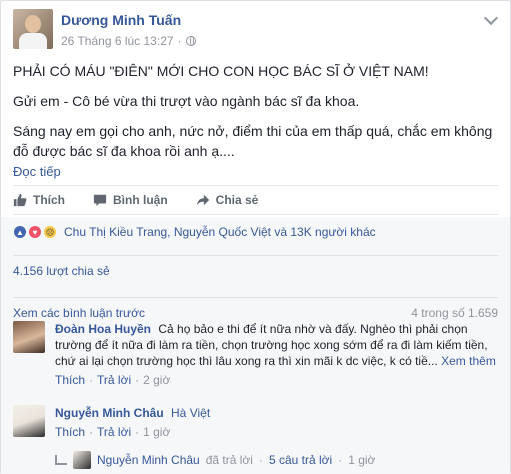  What do you see at coordinates (117, 41) in the screenshot?
I see `post-time: 26 Tháng 6 lúc 13:27` at bounding box center [117, 41].